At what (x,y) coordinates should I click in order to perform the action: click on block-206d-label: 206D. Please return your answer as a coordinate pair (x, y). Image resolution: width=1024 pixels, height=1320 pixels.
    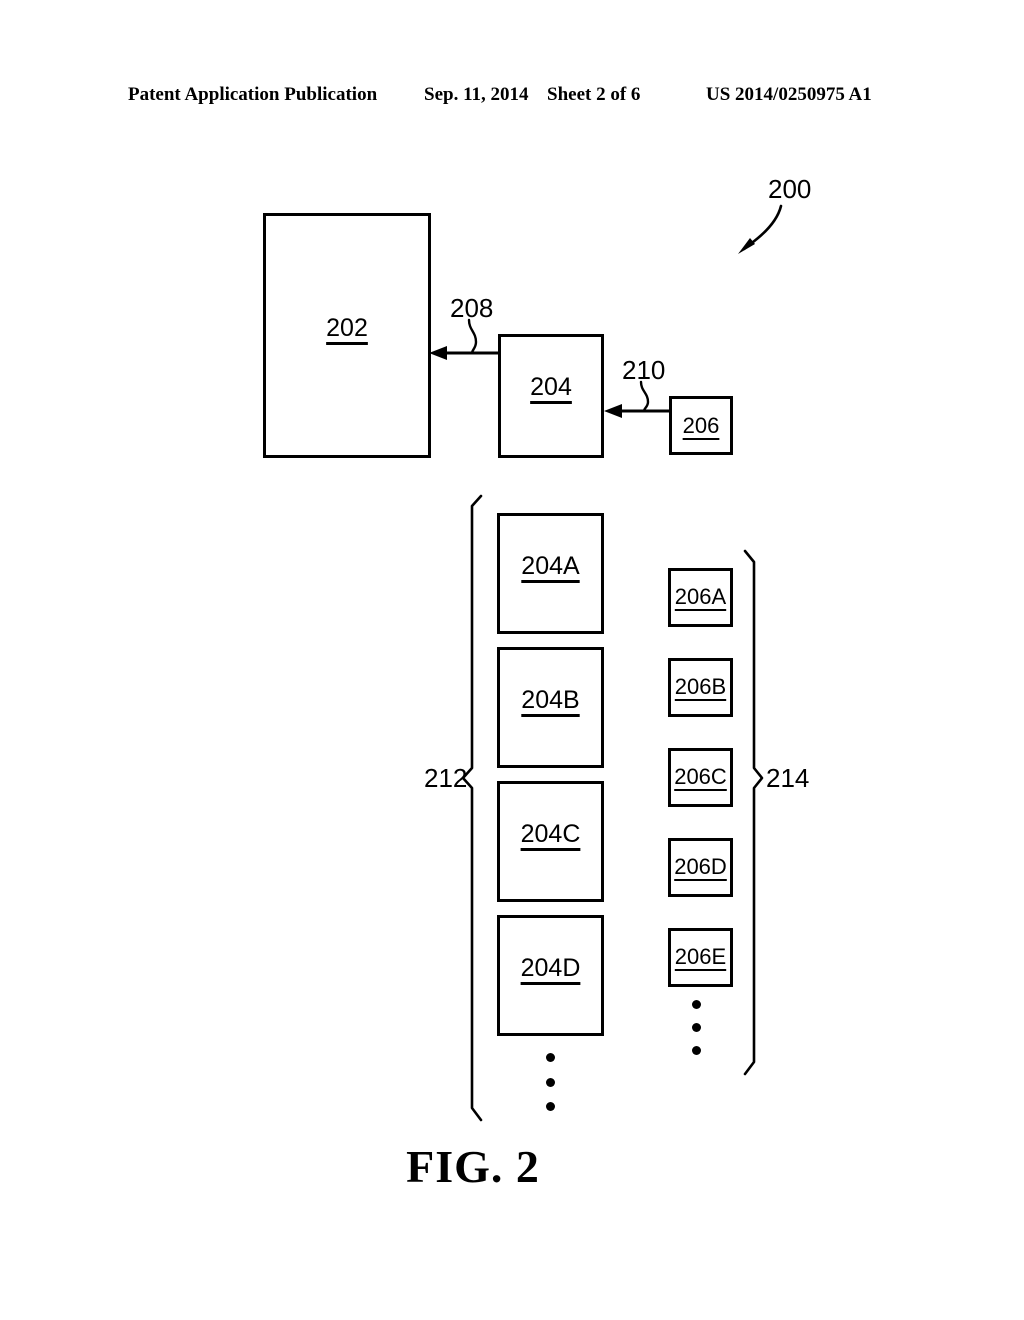
    Looking at the image, I should click on (700, 866).